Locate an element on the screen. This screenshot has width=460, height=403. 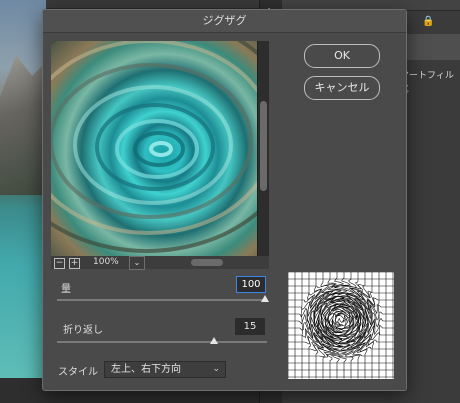
style-select: 左上、右下方向 ⌄ is located at coordinates (165, 369).